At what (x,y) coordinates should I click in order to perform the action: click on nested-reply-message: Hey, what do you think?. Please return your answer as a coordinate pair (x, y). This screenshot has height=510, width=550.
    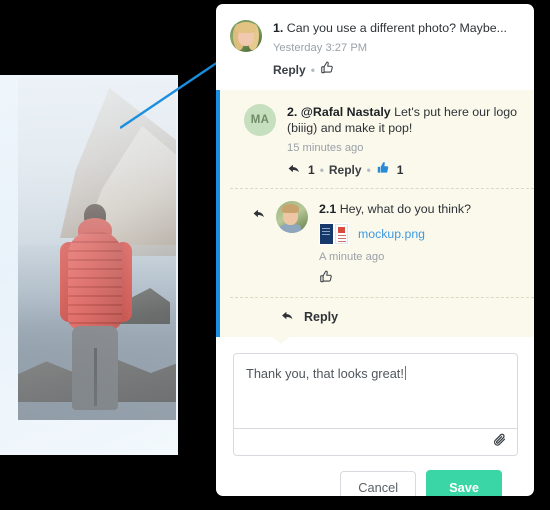
    Looking at the image, I should click on (405, 209).